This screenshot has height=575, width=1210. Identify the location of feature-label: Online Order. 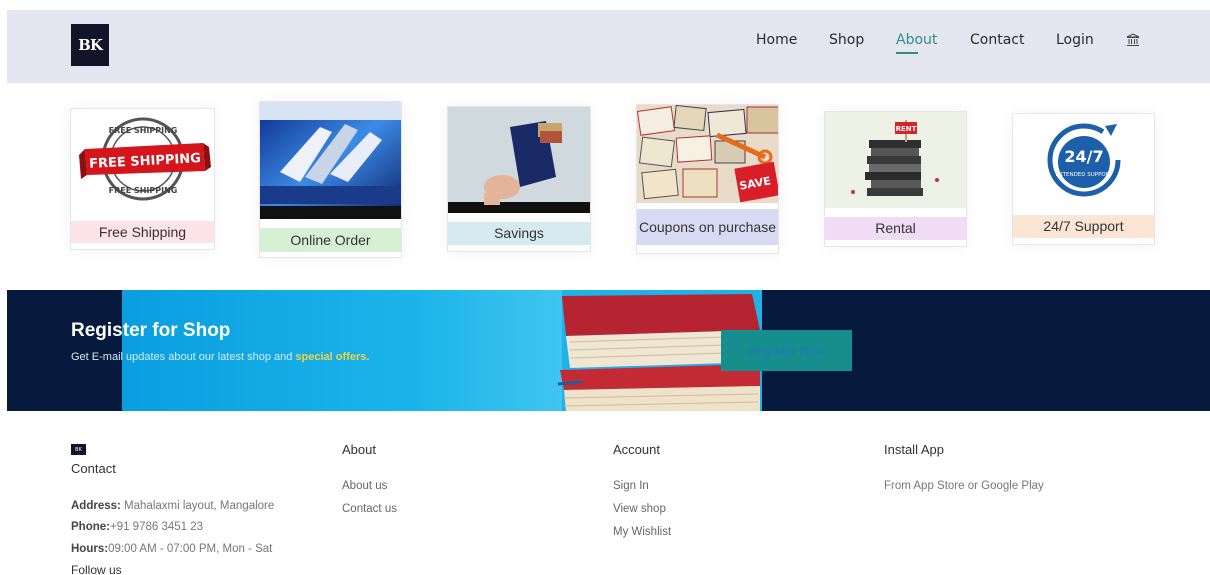
(330, 240).